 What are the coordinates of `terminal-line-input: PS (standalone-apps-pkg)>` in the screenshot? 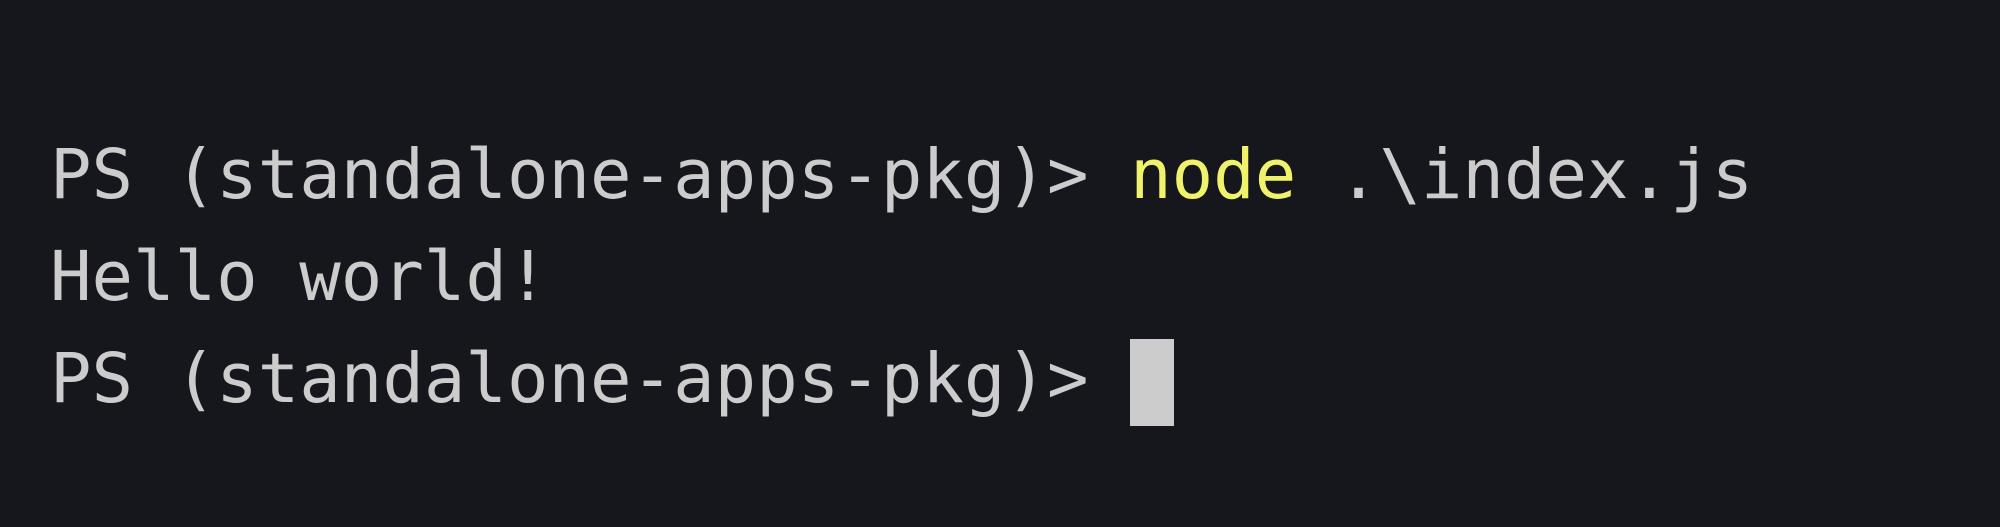 It's located at (612, 379).